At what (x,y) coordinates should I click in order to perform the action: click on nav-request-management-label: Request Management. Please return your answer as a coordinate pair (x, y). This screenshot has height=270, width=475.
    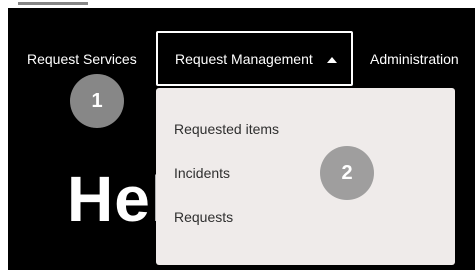
    Looking at the image, I should click on (244, 59).